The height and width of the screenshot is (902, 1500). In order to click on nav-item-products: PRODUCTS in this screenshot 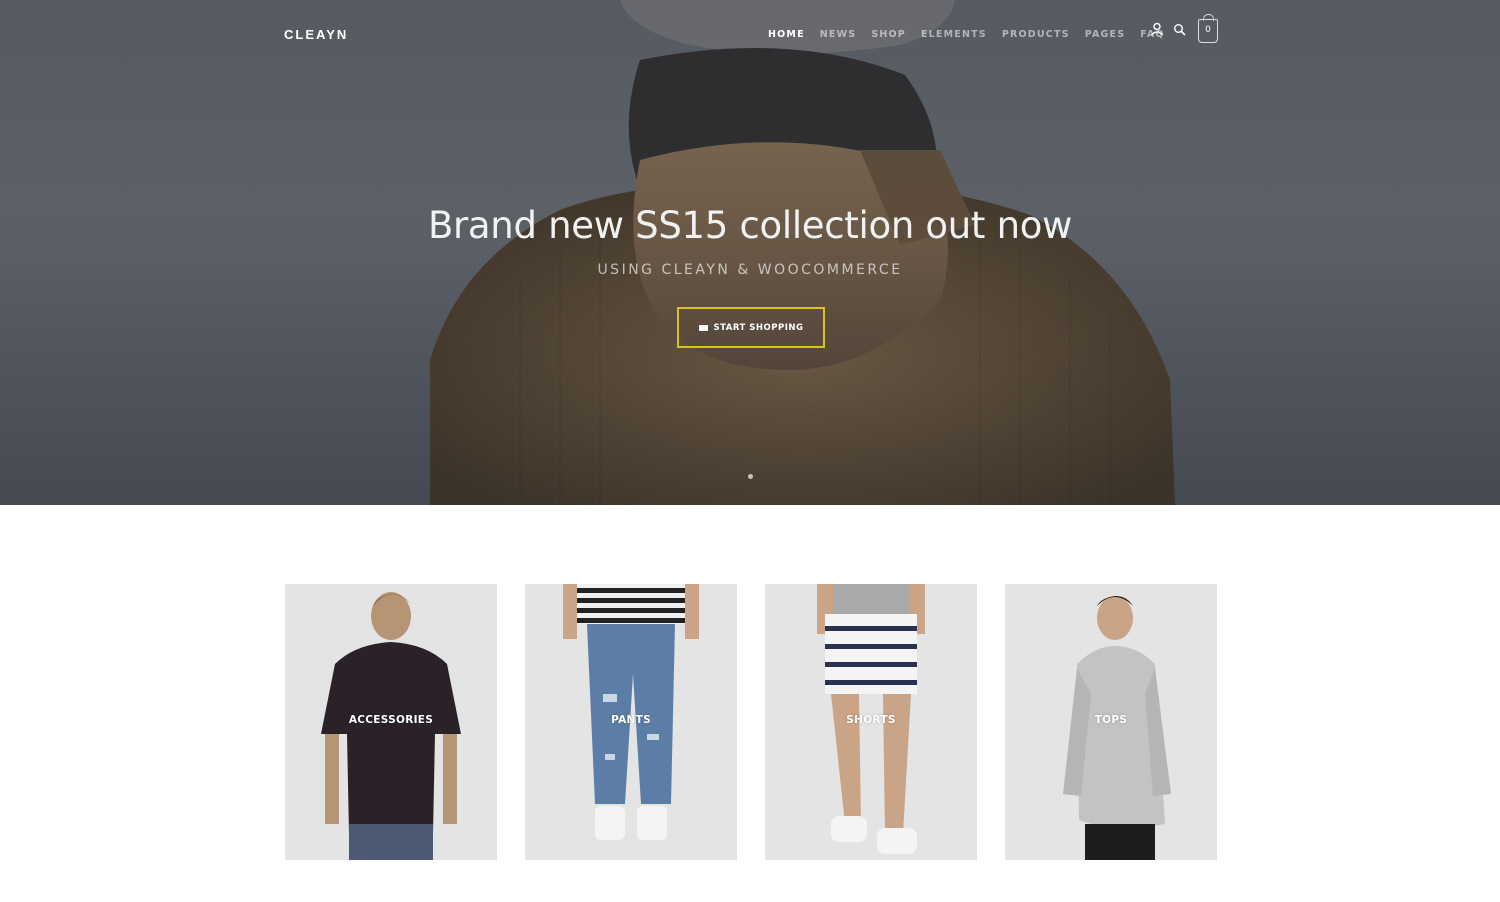, I will do `click(1036, 34)`.